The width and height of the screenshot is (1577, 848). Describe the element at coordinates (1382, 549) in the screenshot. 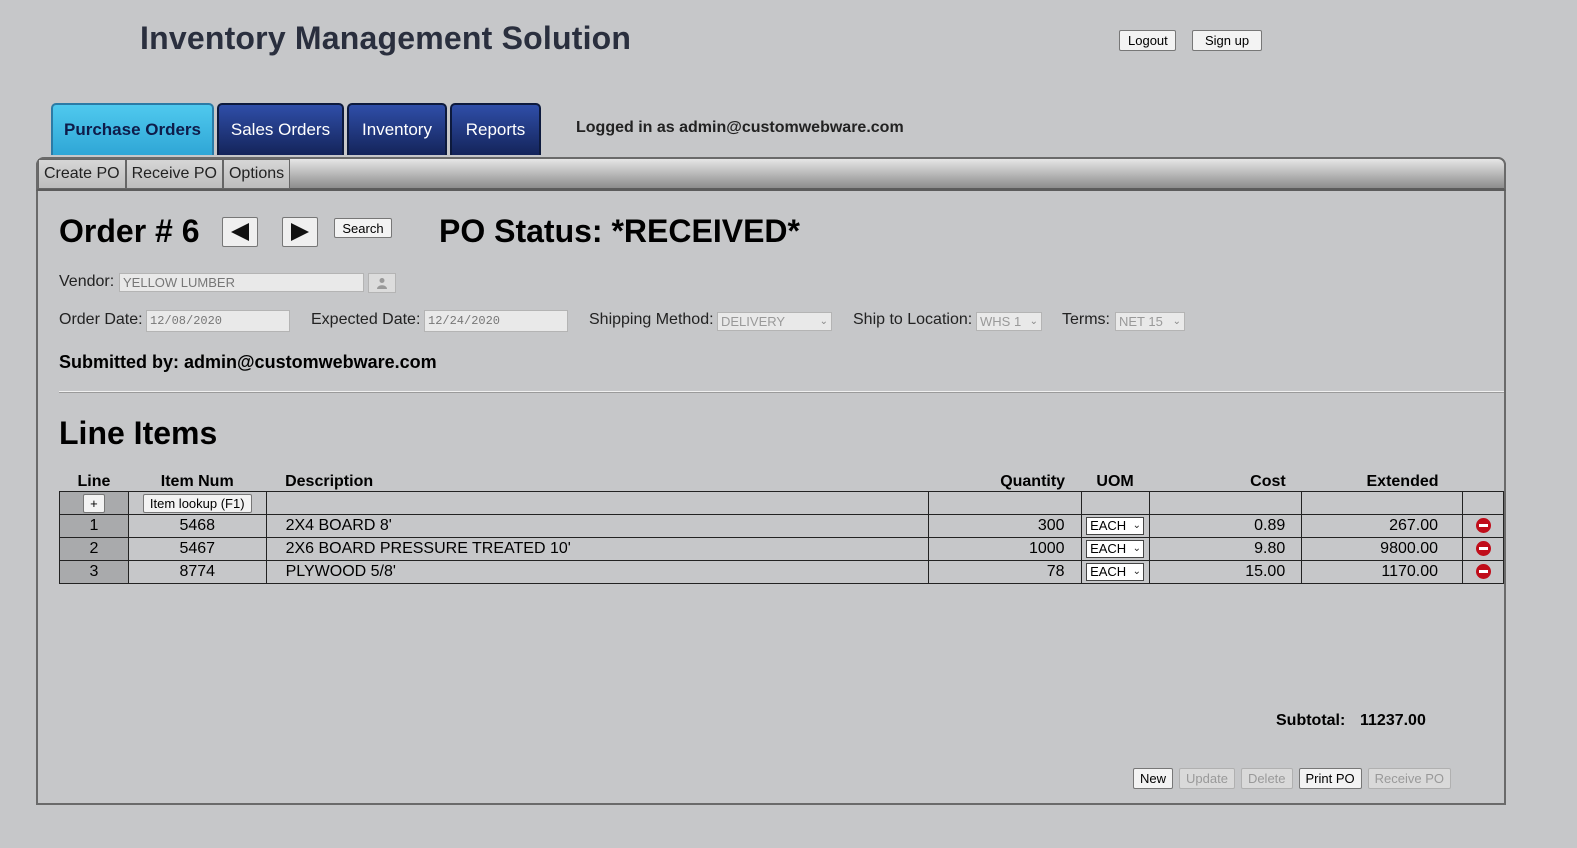

I see `item-extended: 9800.00` at that location.